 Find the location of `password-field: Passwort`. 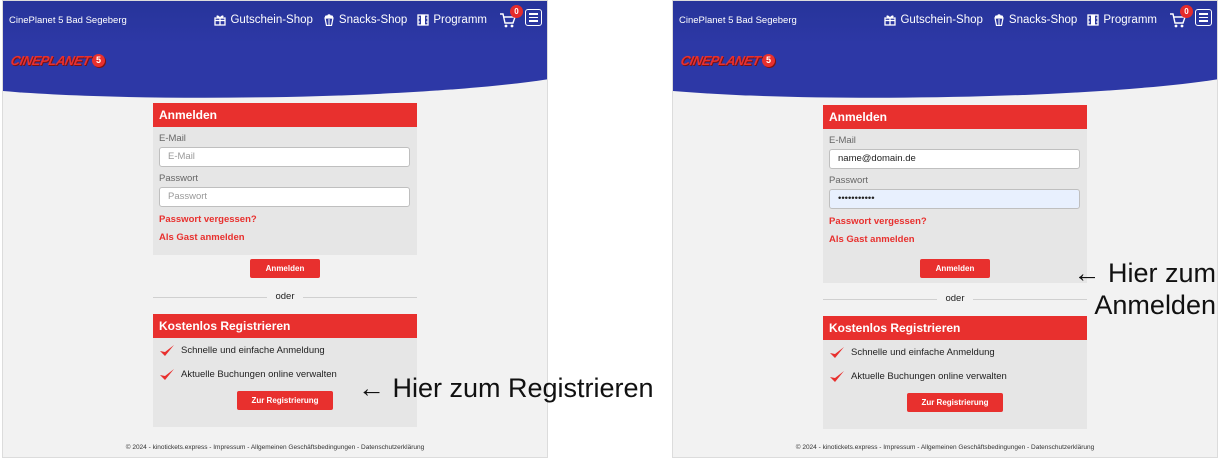

password-field: Passwort is located at coordinates (284, 197).